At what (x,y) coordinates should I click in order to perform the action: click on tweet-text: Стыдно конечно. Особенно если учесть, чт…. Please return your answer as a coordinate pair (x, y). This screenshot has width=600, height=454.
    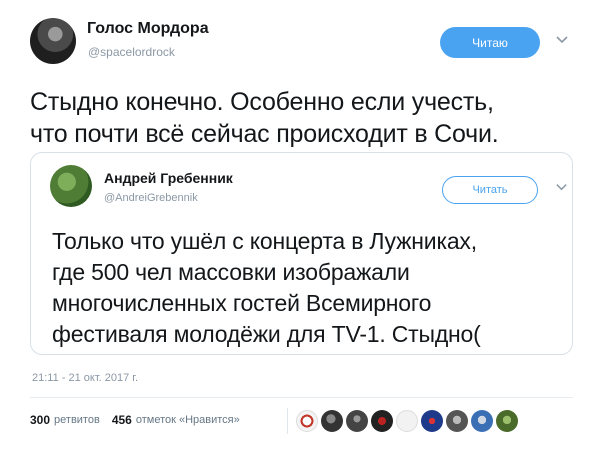
    Looking at the image, I should click on (310, 118).